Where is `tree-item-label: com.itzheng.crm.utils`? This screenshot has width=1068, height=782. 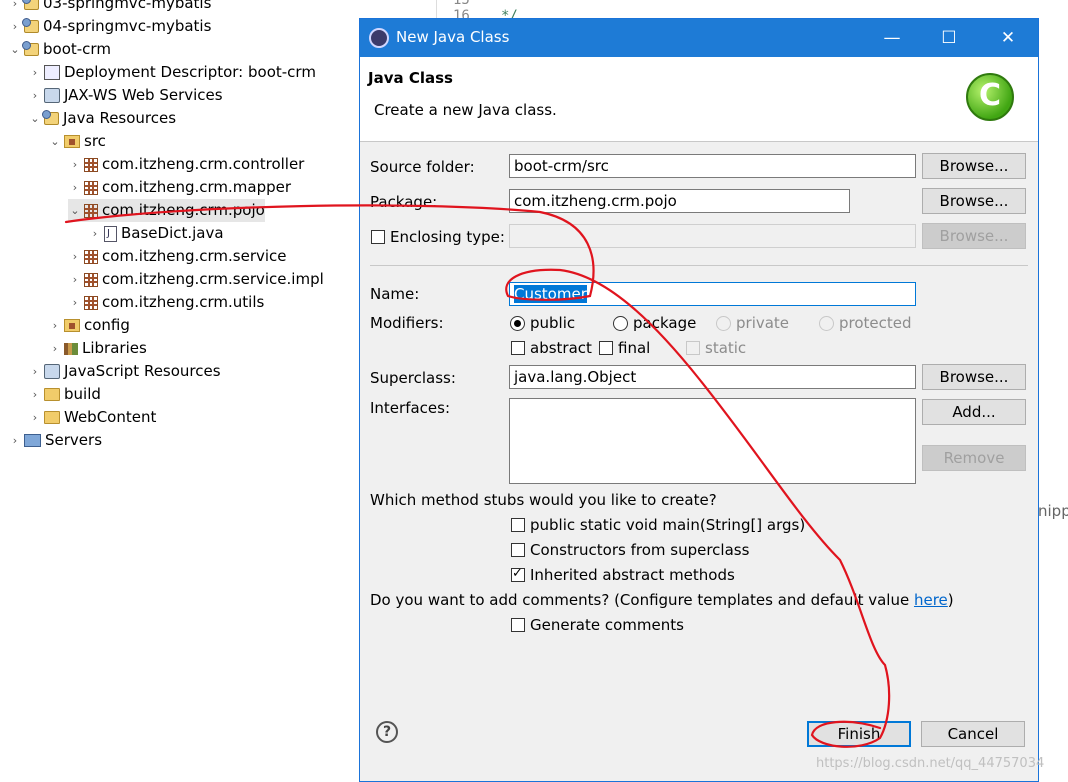 tree-item-label: com.itzheng.crm.utils is located at coordinates (183, 302).